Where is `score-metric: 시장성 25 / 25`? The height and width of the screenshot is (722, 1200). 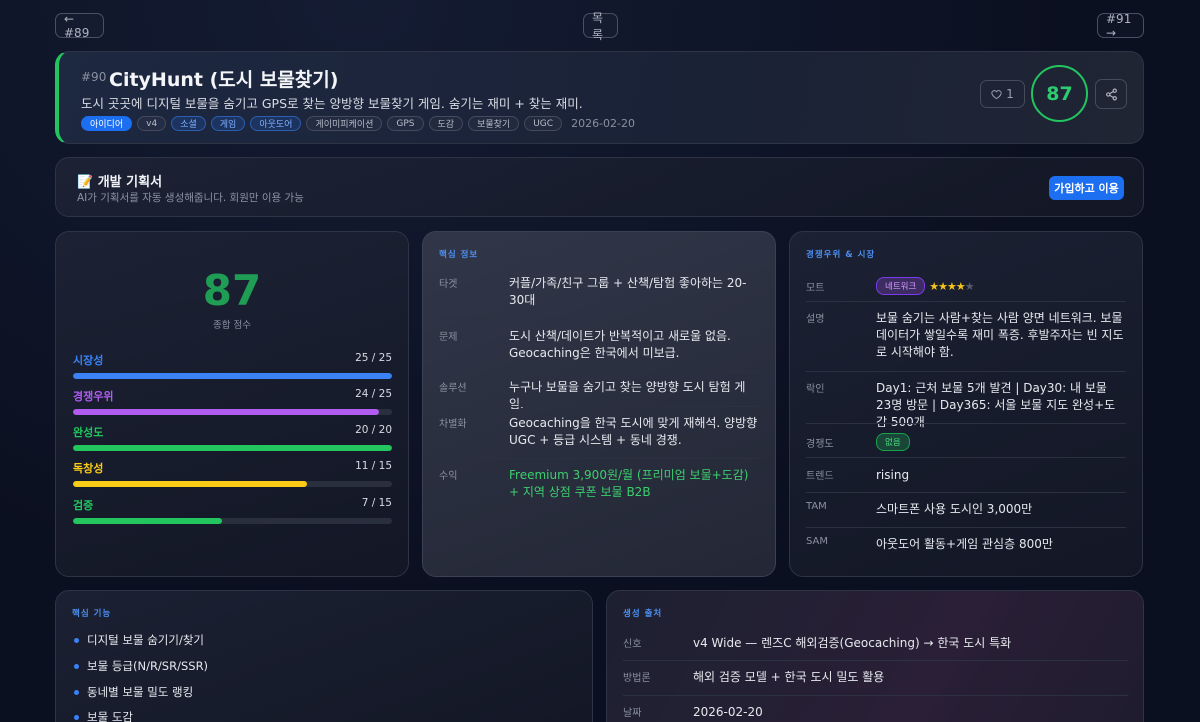 score-metric: 시장성 25 / 25 is located at coordinates (232, 365).